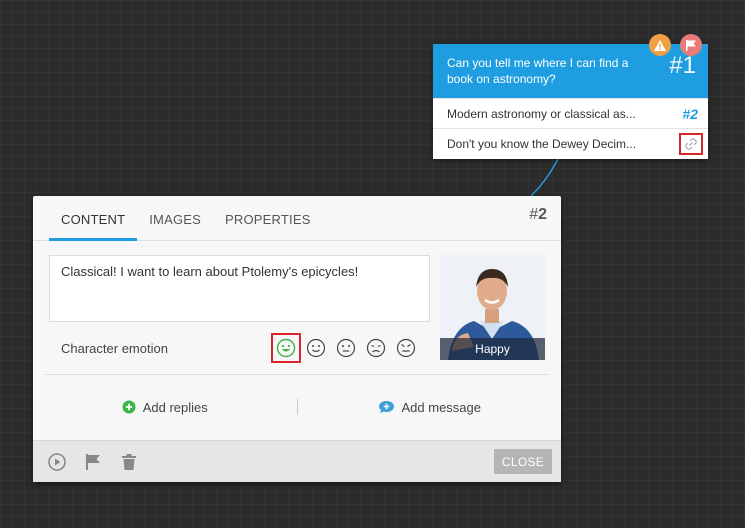 Image resolution: width=745 pixels, height=528 pixels. What do you see at coordinates (93, 462) in the screenshot?
I see `flag-outline-icon` at bounding box center [93, 462].